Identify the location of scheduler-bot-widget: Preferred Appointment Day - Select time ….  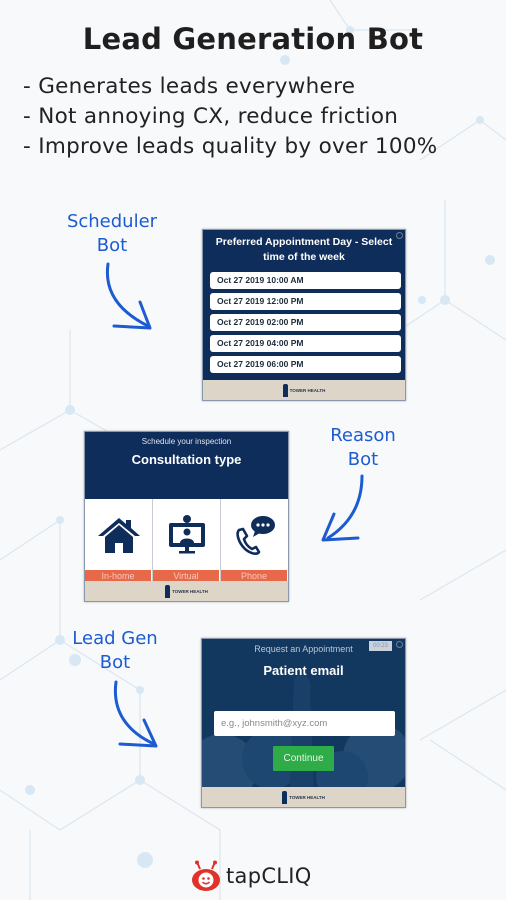
(304, 315).